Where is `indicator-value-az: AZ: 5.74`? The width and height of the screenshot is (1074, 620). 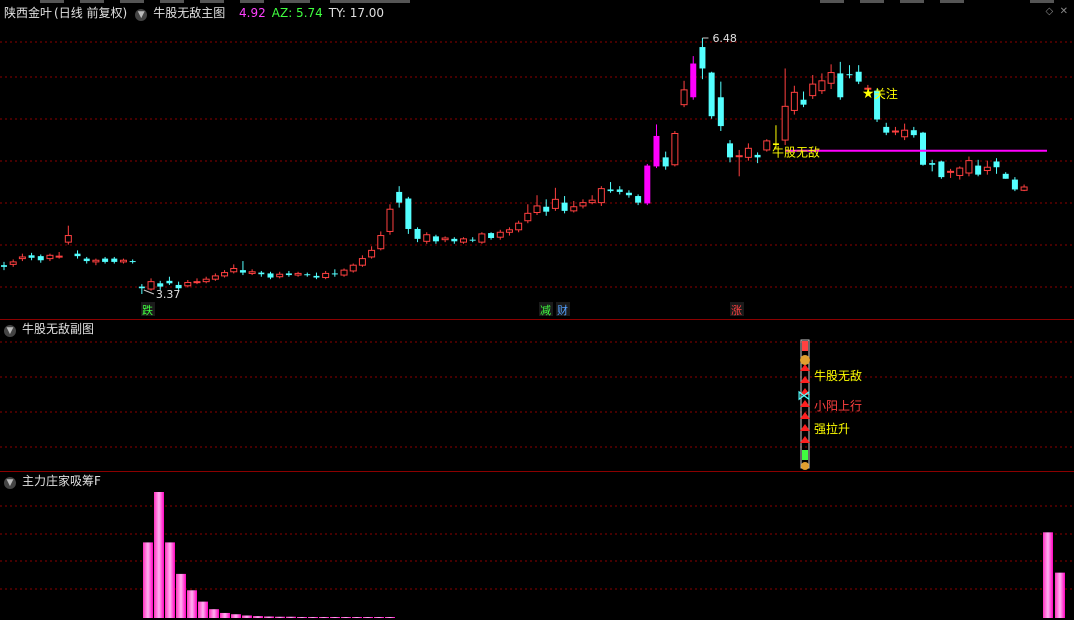
indicator-value-az: AZ: 5.74 is located at coordinates (297, 13).